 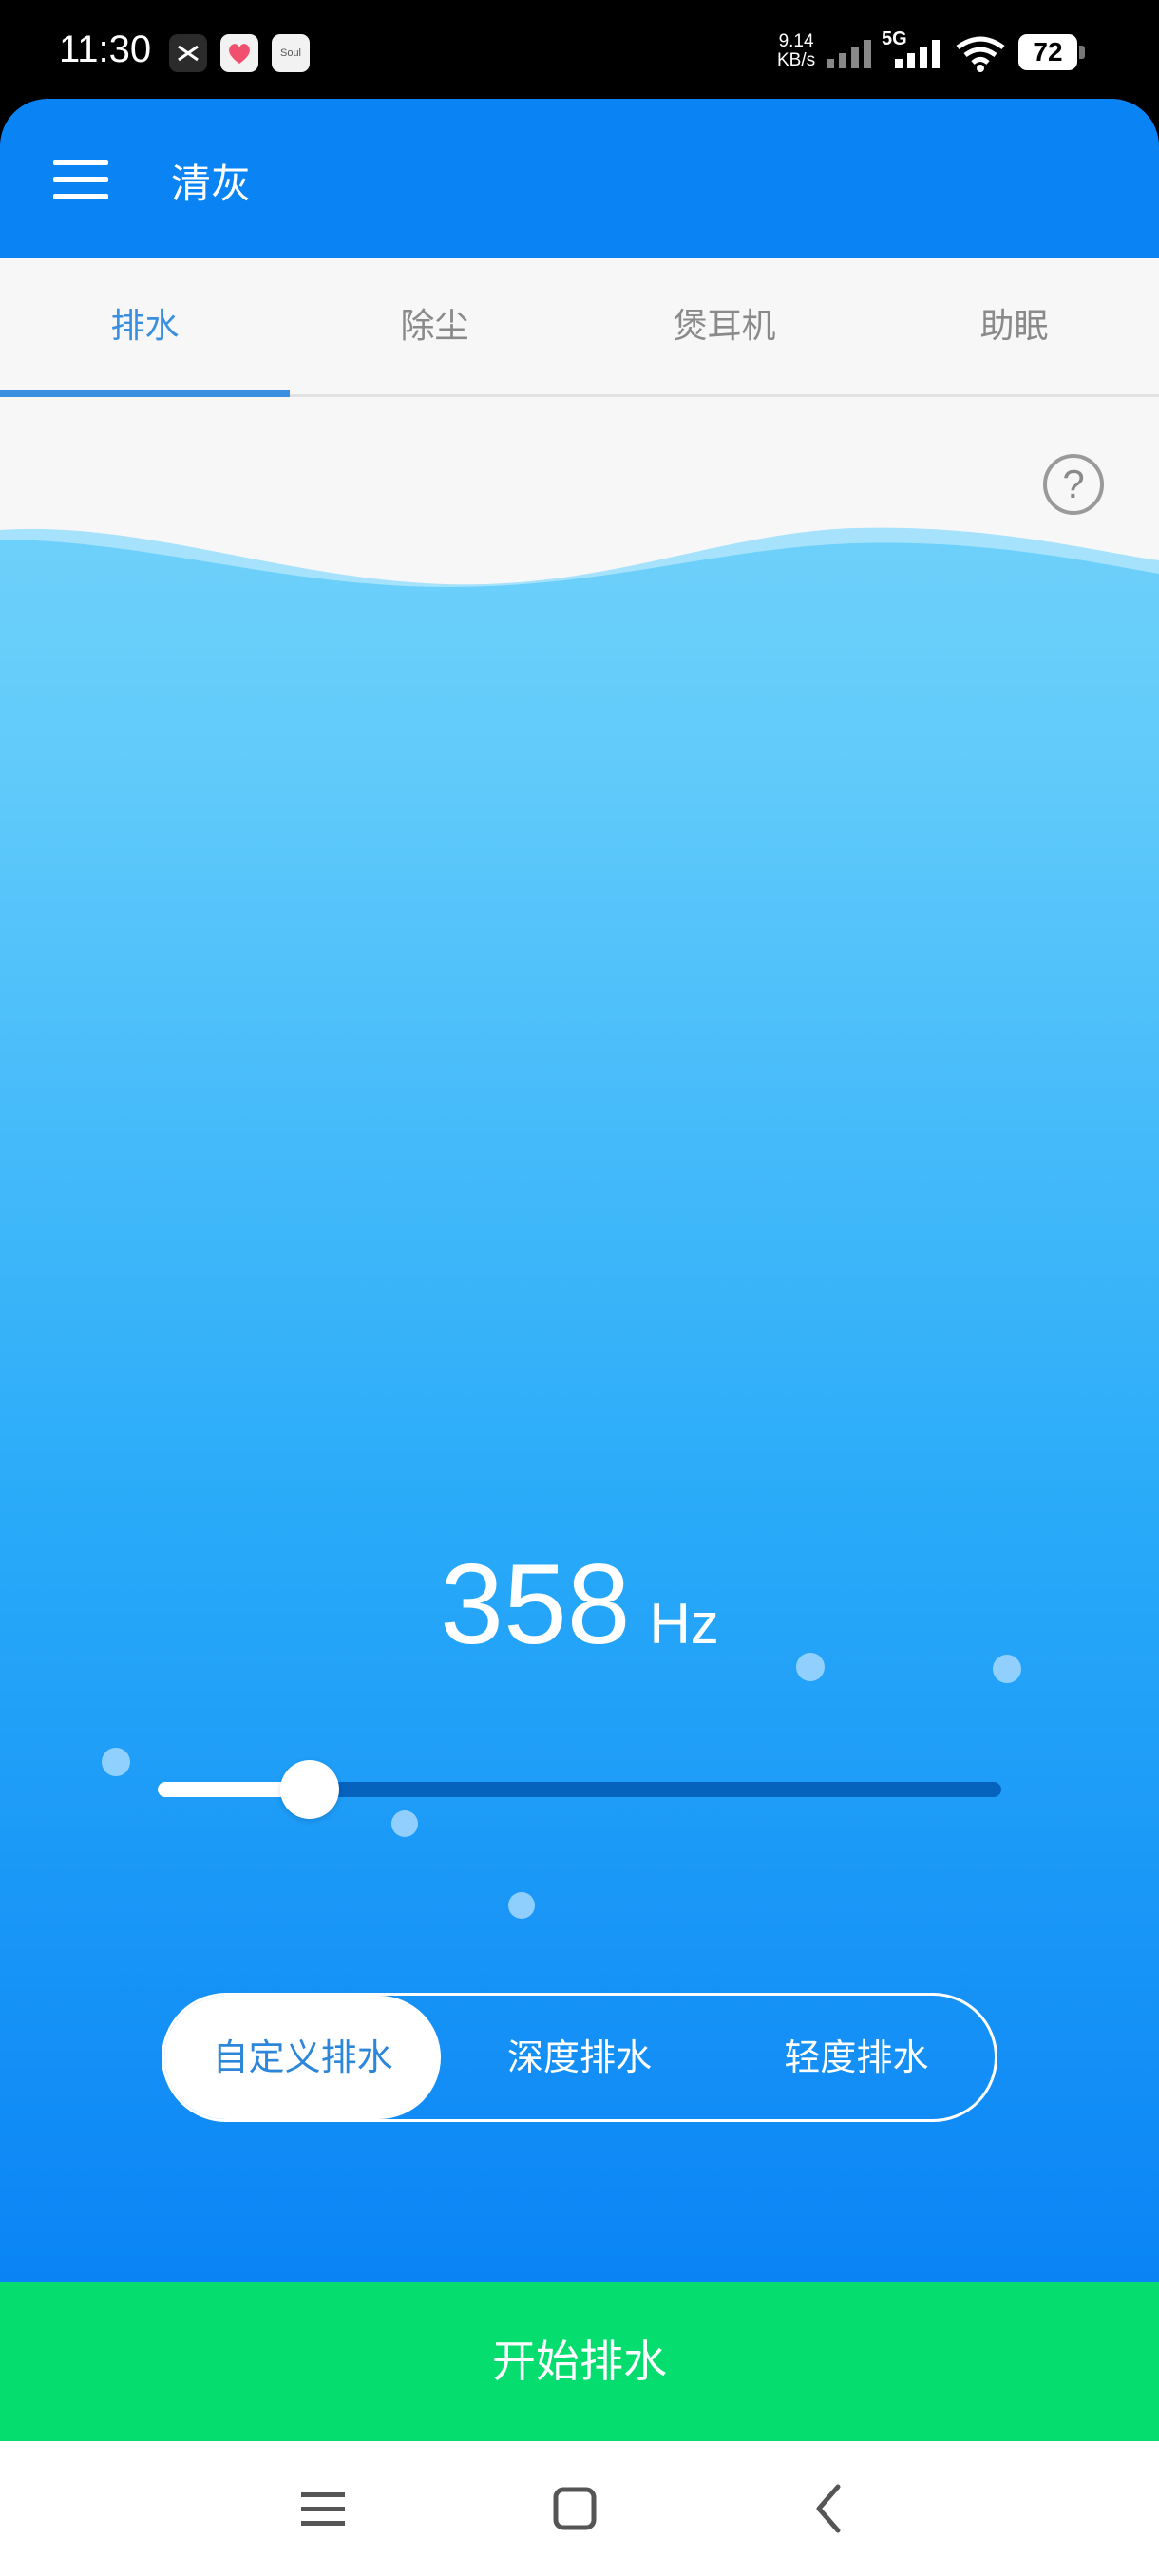 What do you see at coordinates (575, 2508) in the screenshot?
I see `home-icon` at bounding box center [575, 2508].